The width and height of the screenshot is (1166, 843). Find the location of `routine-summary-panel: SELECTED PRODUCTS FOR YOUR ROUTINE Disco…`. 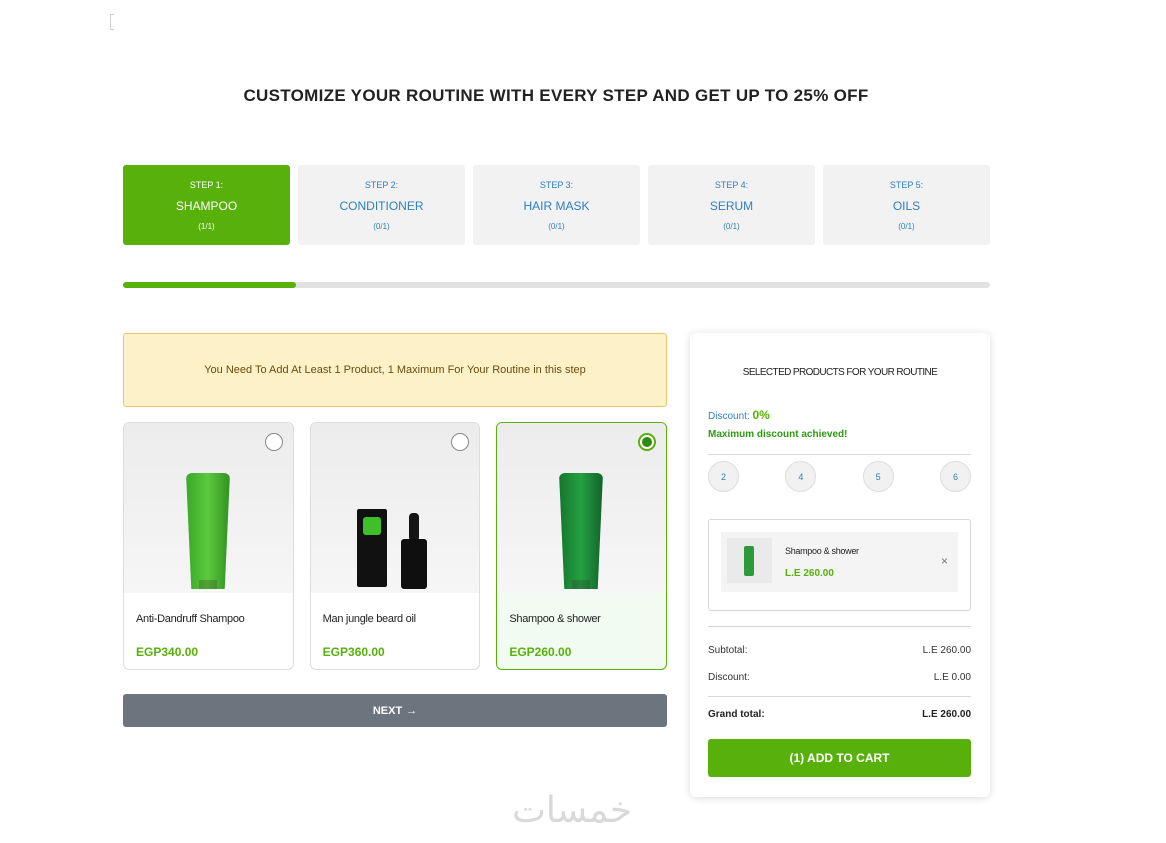

routine-summary-panel: SELECTED PRODUCTS FOR YOUR ROUTINE Disco… is located at coordinates (840, 565).